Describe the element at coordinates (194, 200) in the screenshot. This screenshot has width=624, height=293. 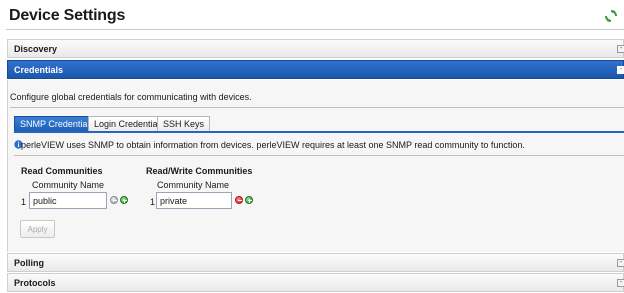
I see `read-write-community-input` at that location.